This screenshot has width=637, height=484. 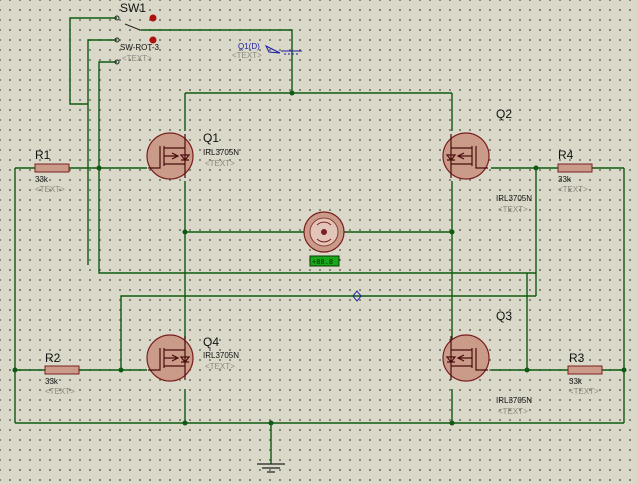 I want to click on mosfet-q4, so click(x=170, y=358).